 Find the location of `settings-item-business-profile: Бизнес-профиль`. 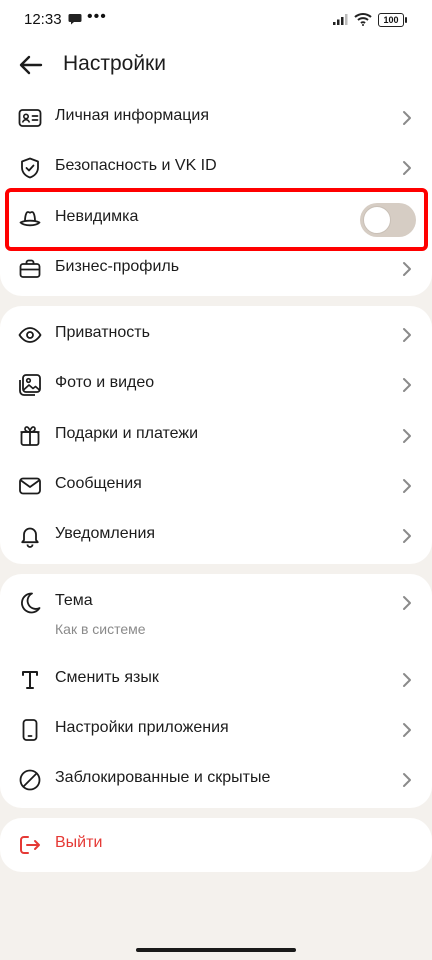

settings-item-business-profile: Бизнес-профиль is located at coordinates (216, 268).